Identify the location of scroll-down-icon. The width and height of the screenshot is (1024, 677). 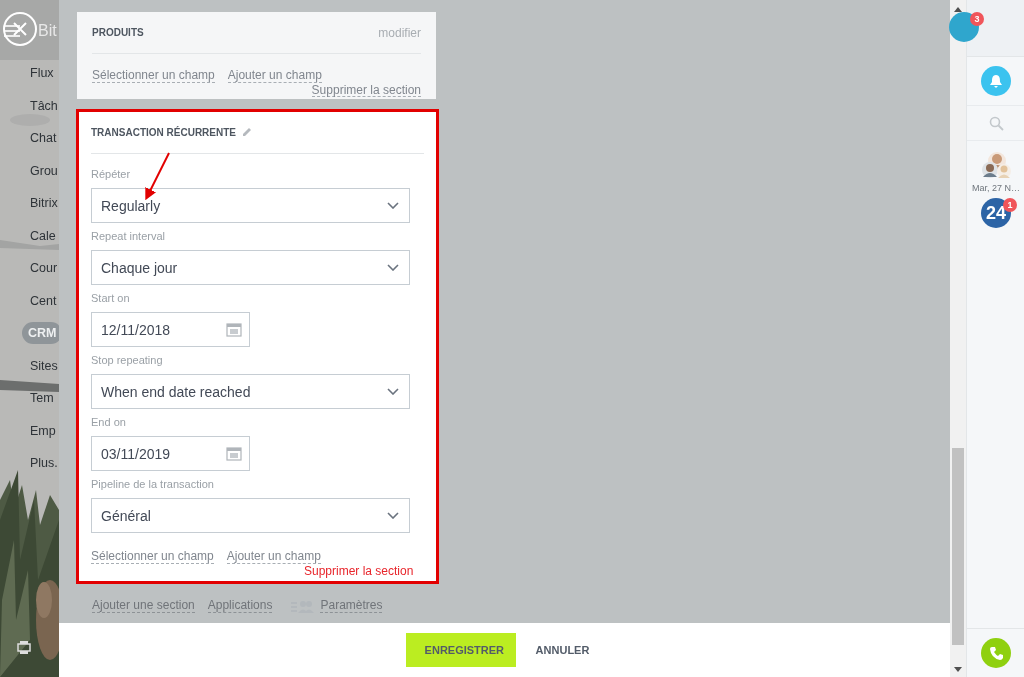
(958, 669).